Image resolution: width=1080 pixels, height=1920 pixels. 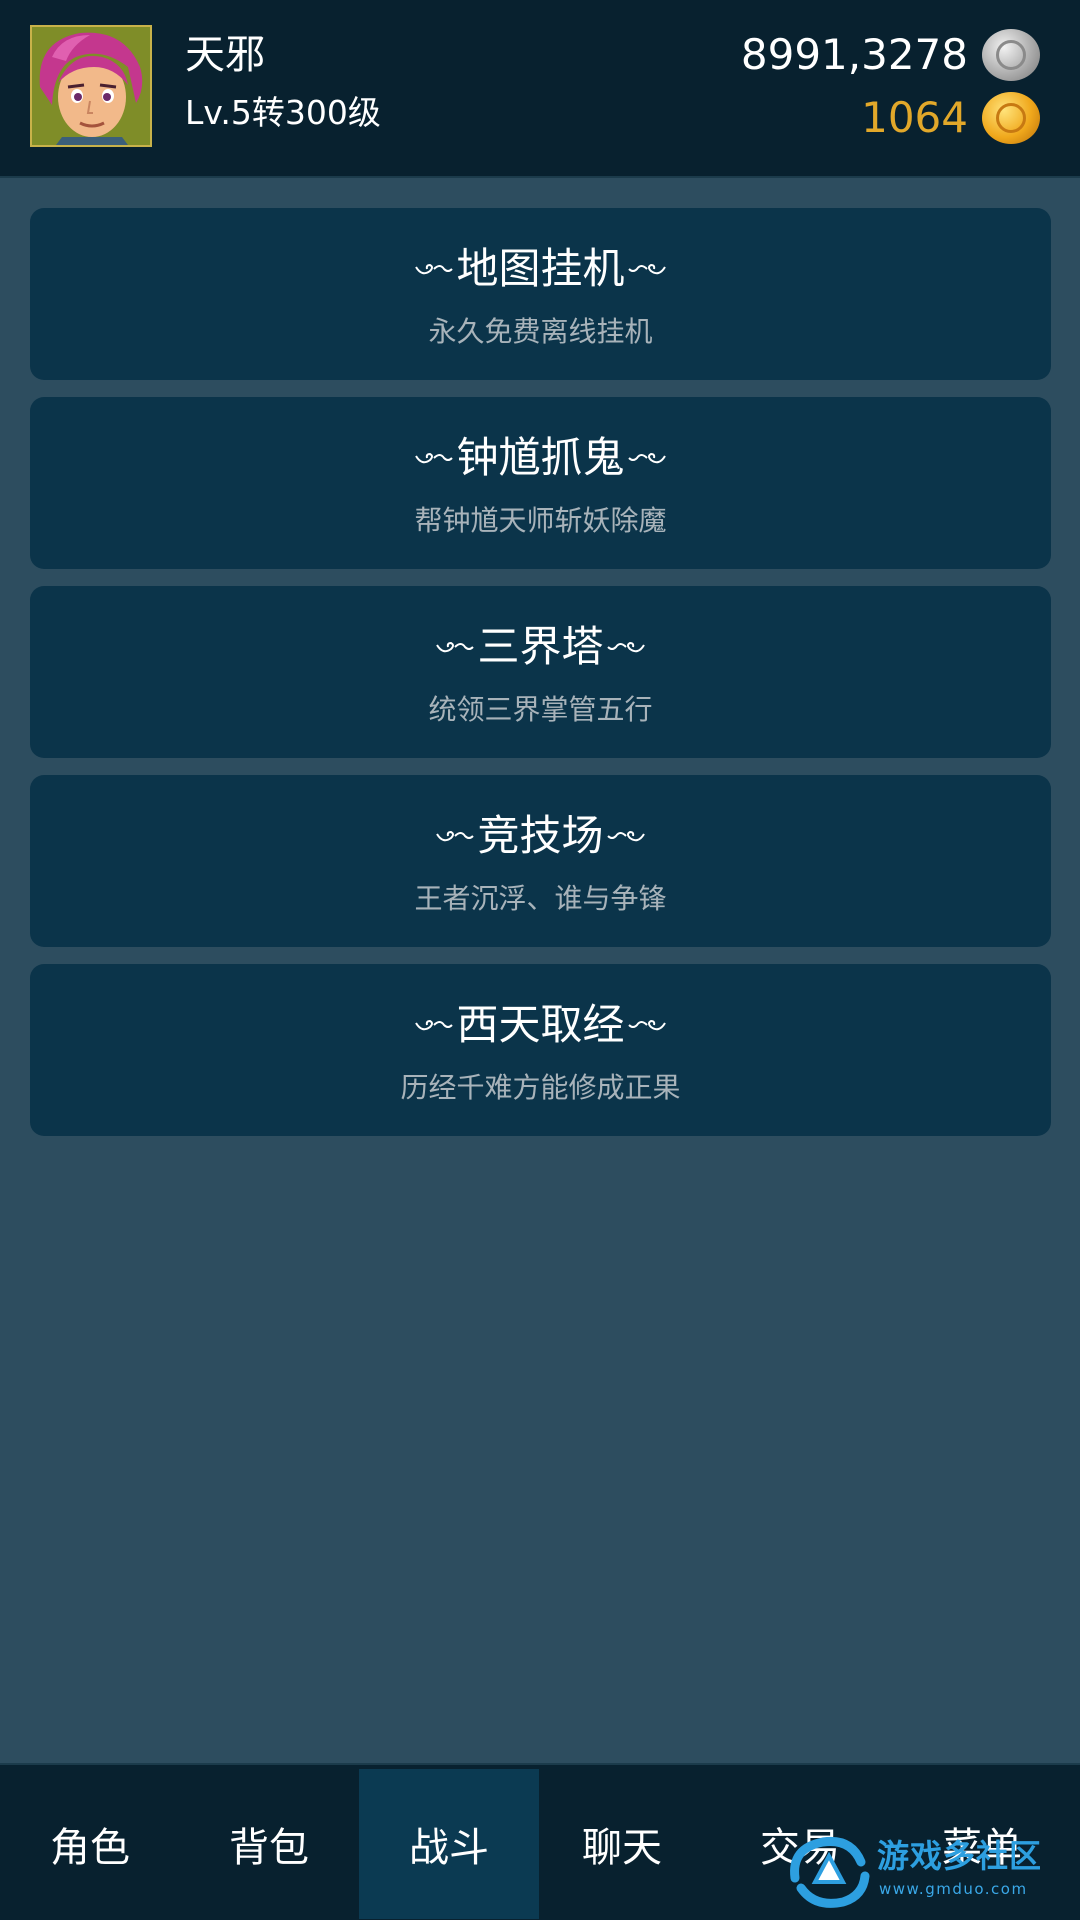 What do you see at coordinates (90, 1844) in the screenshot?
I see `tab-character: 角色` at bounding box center [90, 1844].